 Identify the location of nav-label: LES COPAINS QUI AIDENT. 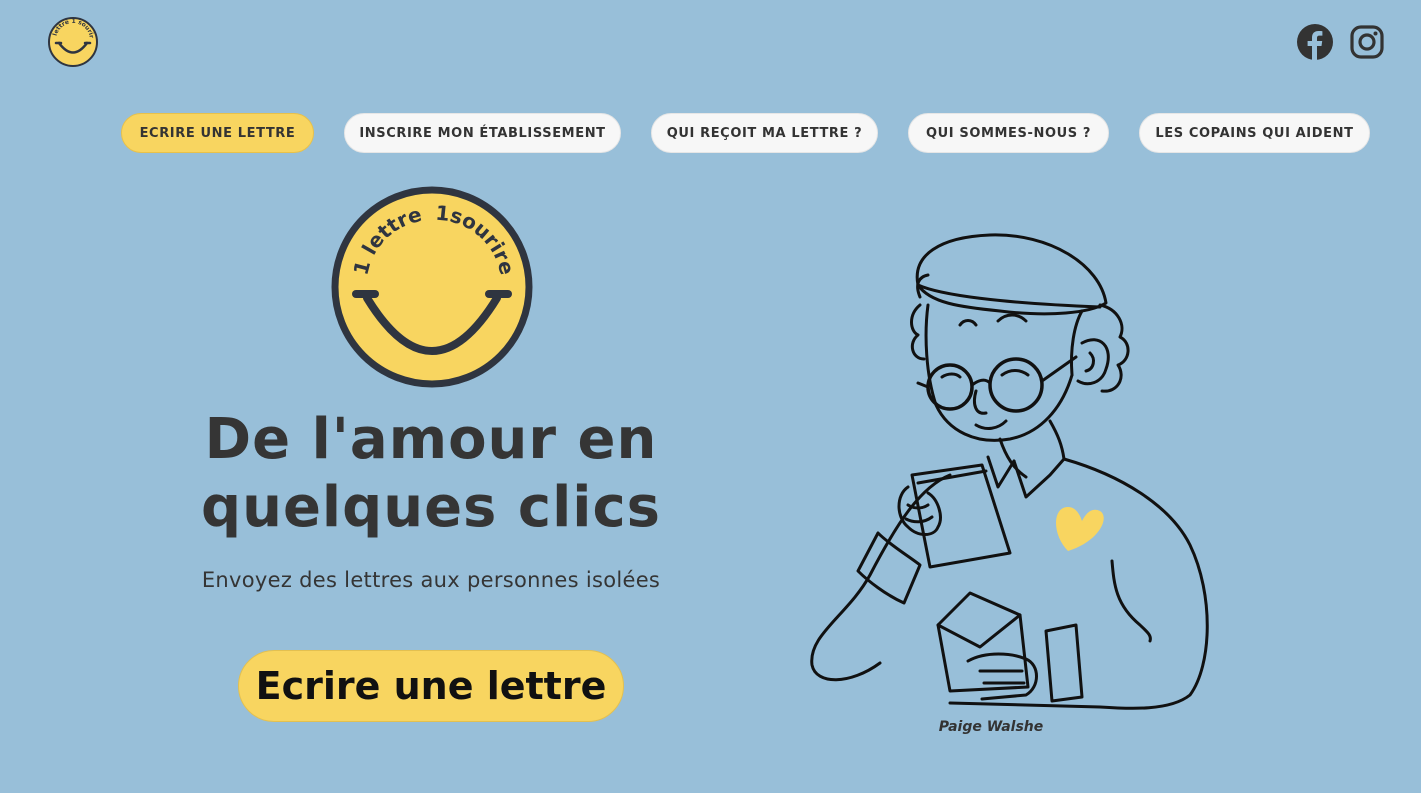
(1254, 133).